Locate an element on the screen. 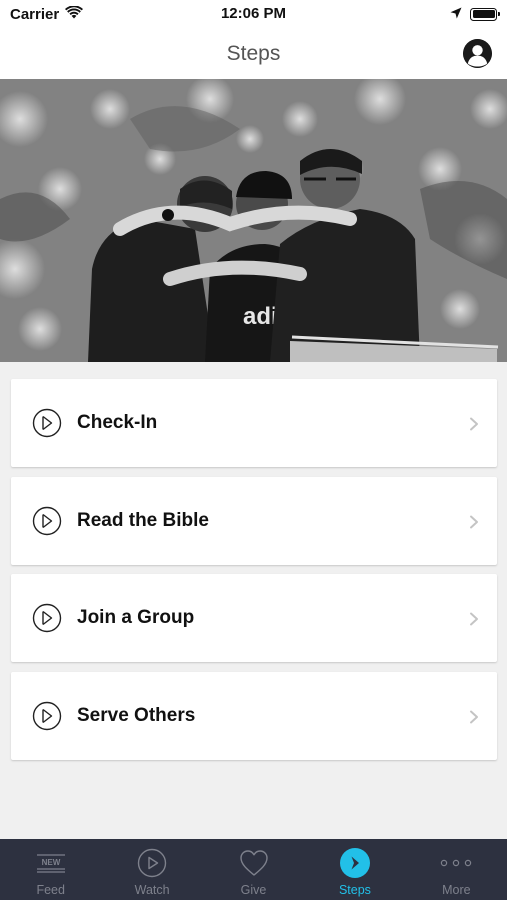 Image resolution: width=507 pixels, height=900 pixels. person-icon is located at coordinates (477, 53).